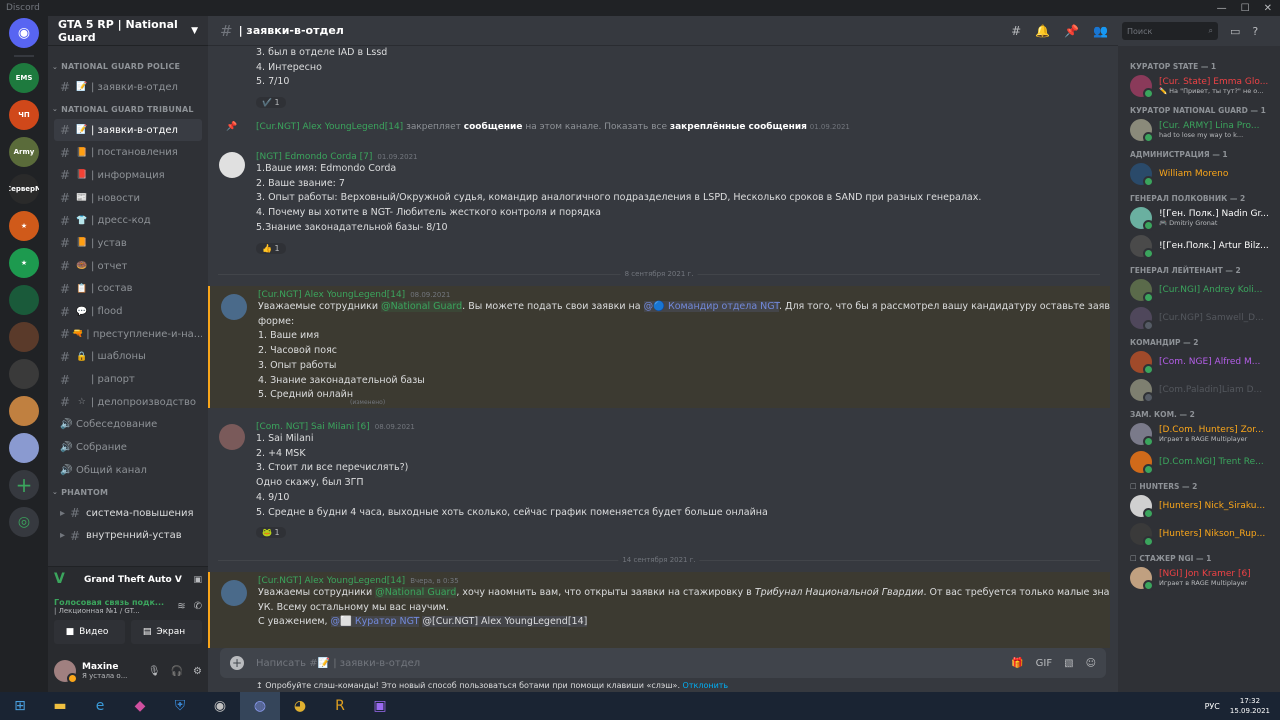  What do you see at coordinates (493, 127) in the screenshot?
I see `pinned-message-link: сообщение` at bounding box center [493, 127].